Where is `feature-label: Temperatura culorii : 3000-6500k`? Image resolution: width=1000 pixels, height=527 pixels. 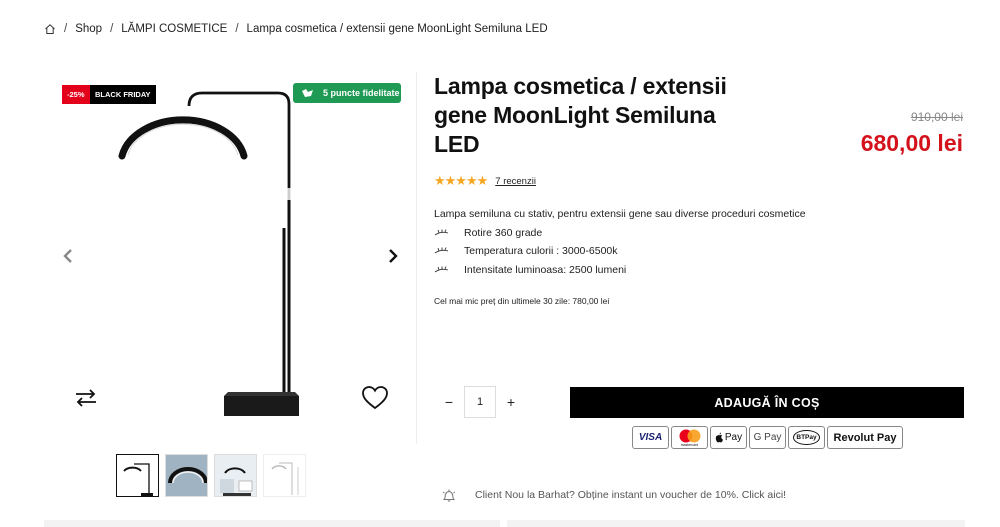
feature-label: Temperatura culorii : 3000-6500k is located at coordinates (541, 251).